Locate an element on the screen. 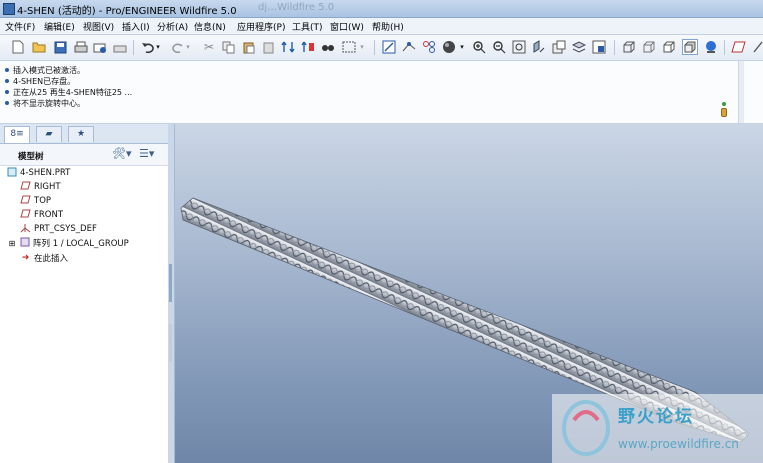 The image size is (763, 463). paste-special-icon is located at coordinates (268, 47).